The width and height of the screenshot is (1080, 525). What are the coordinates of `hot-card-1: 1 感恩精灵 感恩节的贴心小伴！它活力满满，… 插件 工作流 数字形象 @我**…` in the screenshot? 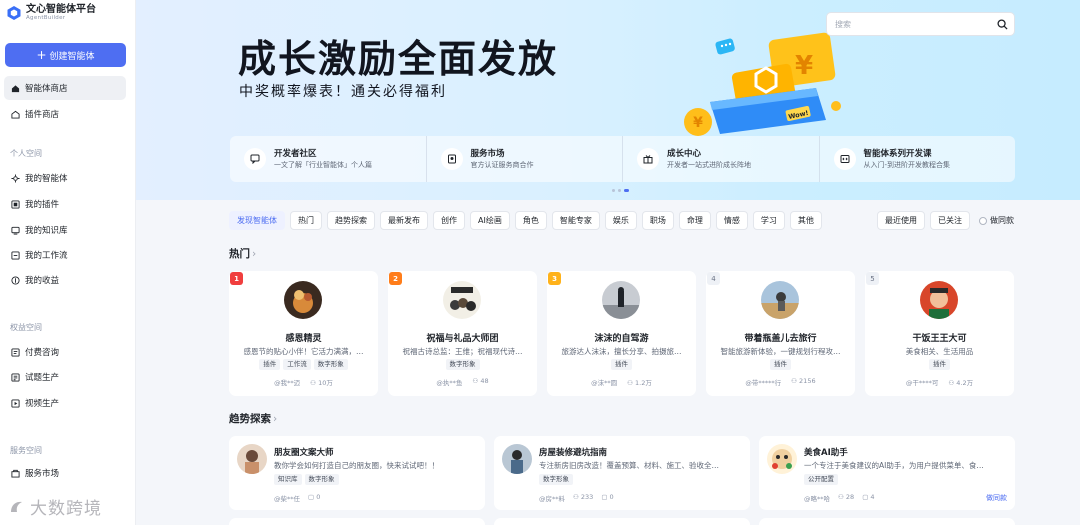 It's located at (303, 333).